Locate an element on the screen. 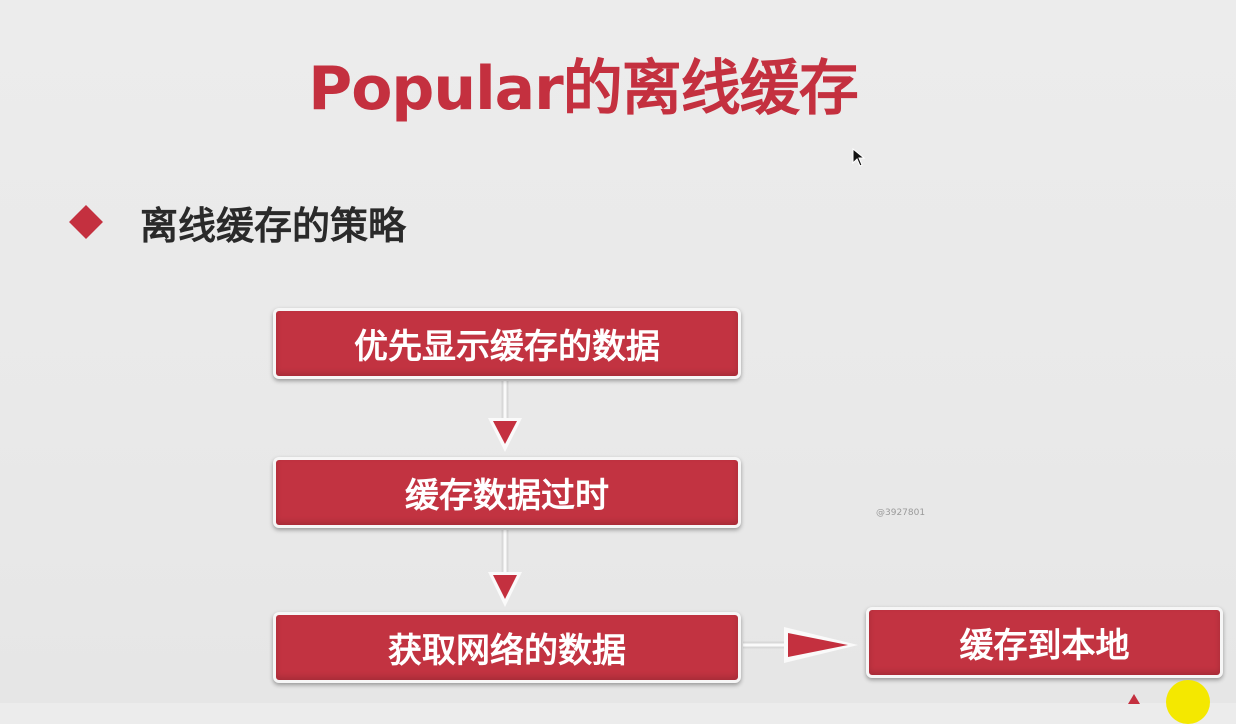 The image size is (1236, 724). flow-step-fetch-network-data: 获取网络的数据 is located at coordinates (507, 647).